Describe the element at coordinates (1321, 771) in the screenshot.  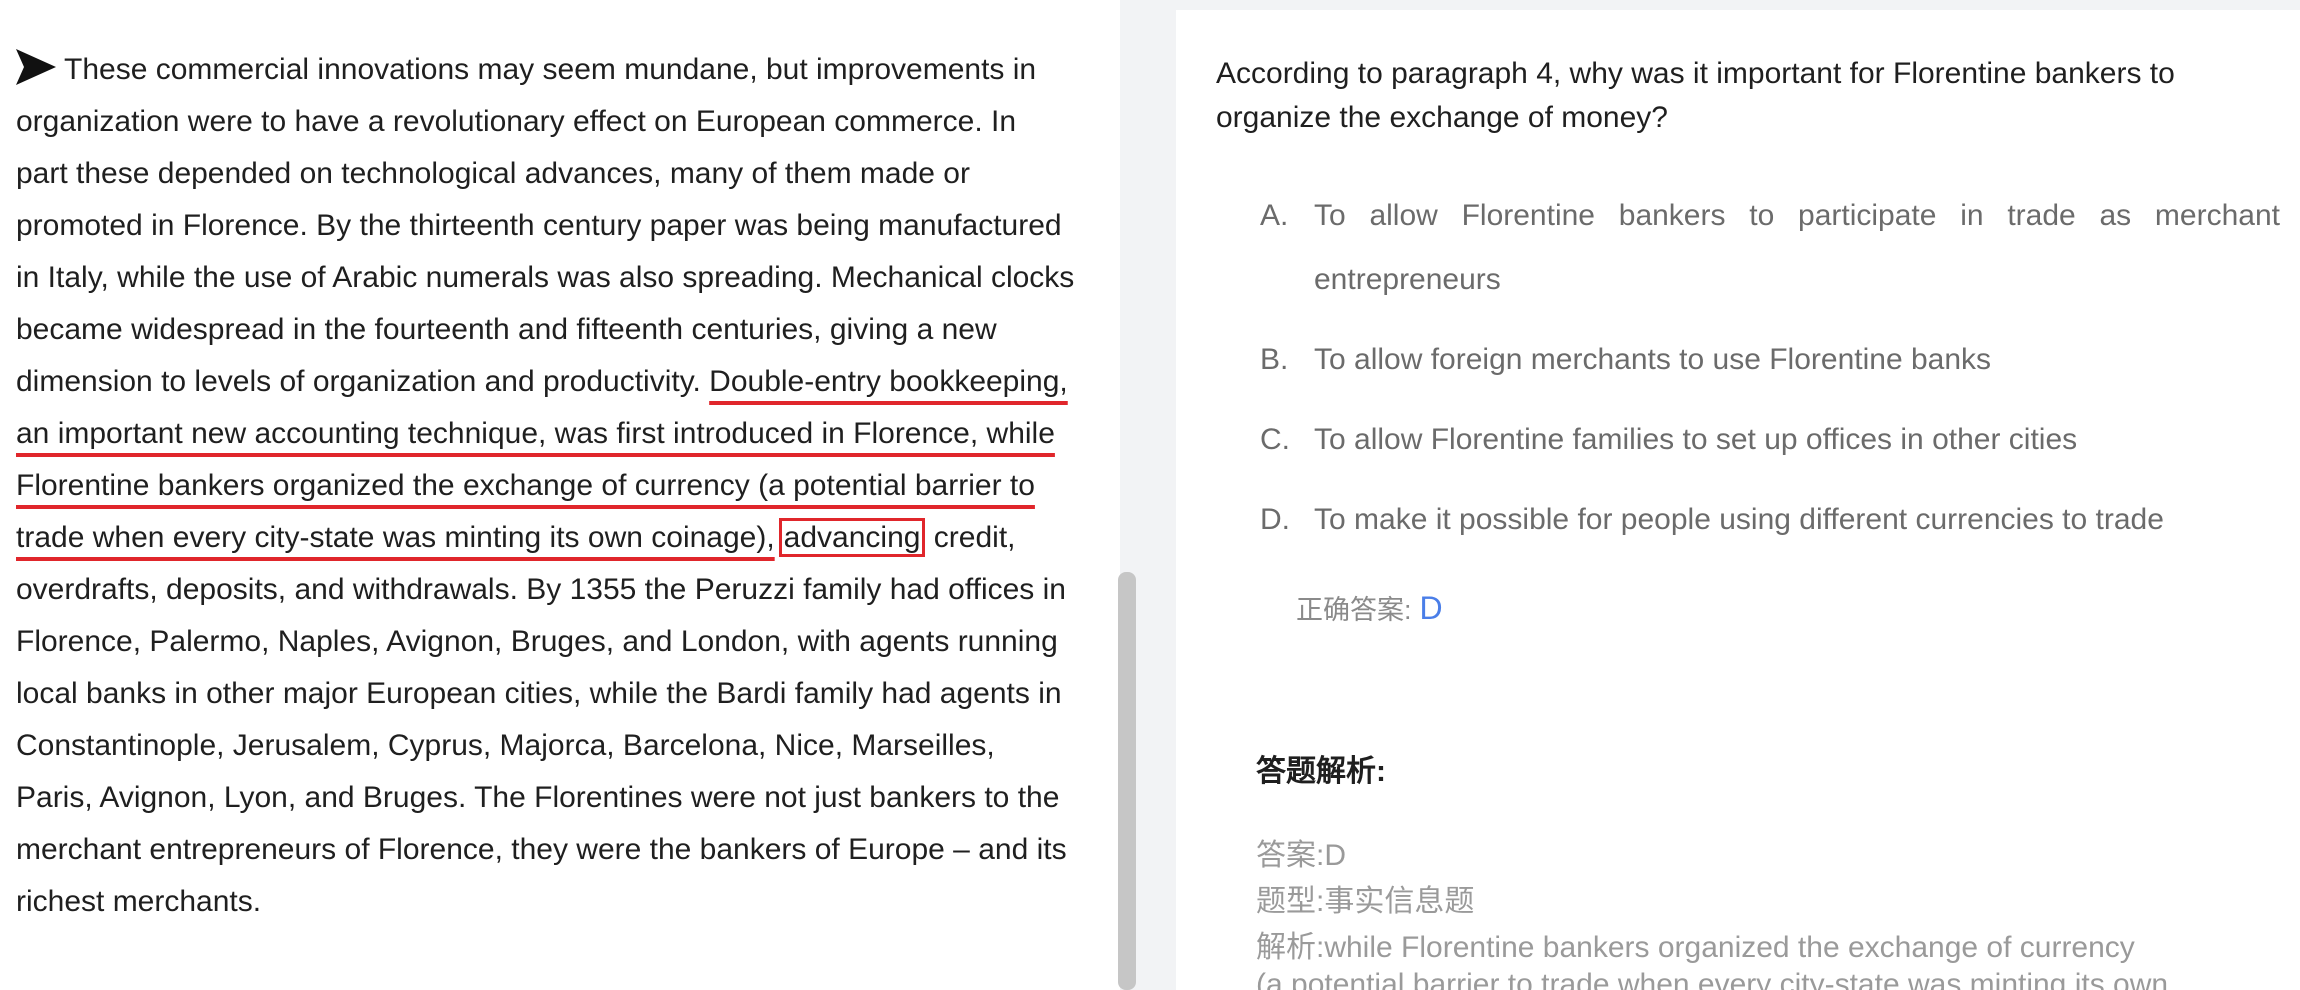
I see `analysis-title: 答题解析:` at that location.